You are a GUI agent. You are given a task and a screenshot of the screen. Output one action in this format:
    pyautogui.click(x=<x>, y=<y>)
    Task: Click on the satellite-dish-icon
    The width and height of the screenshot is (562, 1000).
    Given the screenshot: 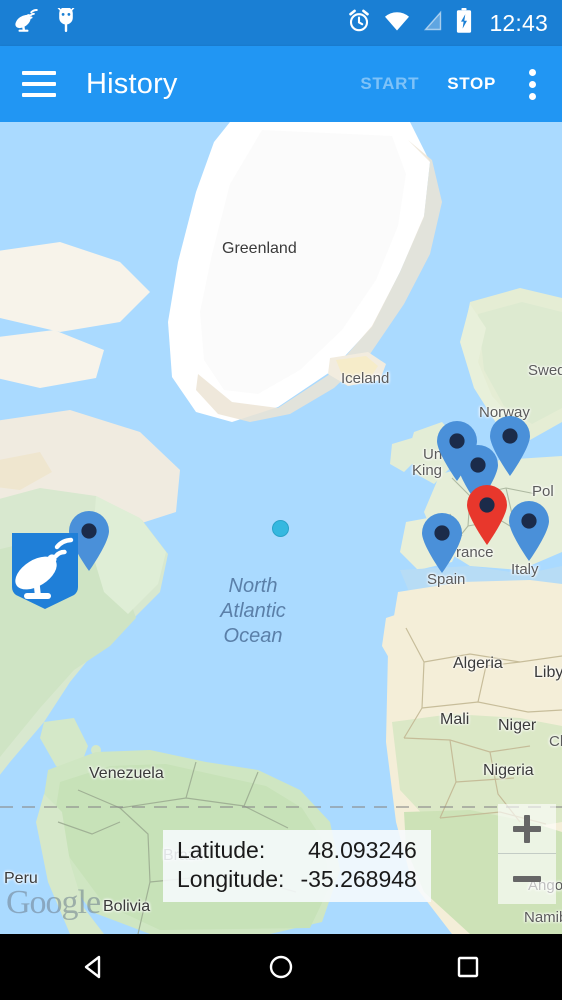 What is the action you would take?
    pyautogui.click(x=27, y=23)
    